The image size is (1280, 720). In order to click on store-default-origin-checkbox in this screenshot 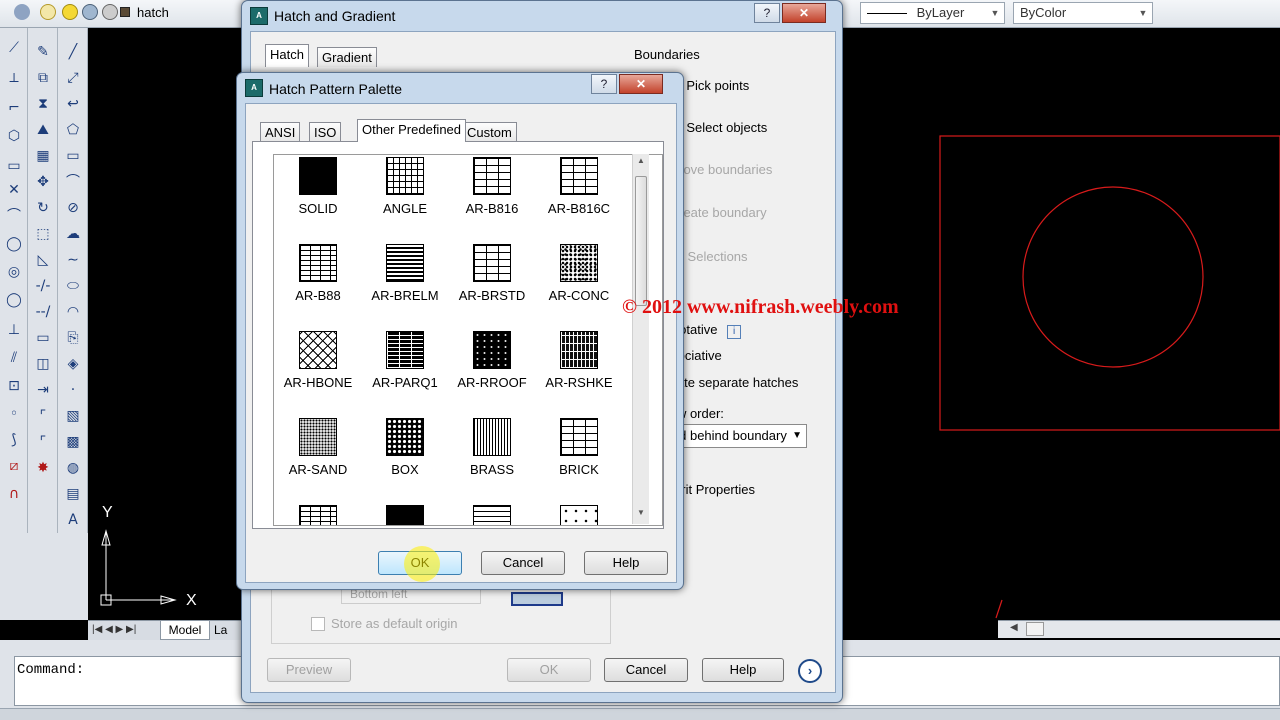, I will do `click(318, 624)`.